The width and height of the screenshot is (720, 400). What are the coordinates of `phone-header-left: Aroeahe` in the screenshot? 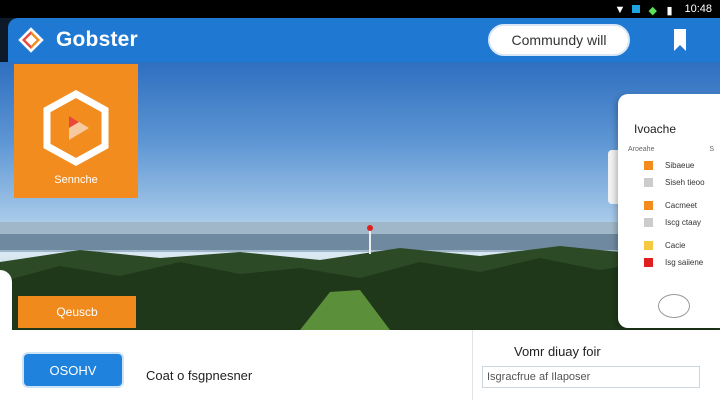 It's located at (641, 149).